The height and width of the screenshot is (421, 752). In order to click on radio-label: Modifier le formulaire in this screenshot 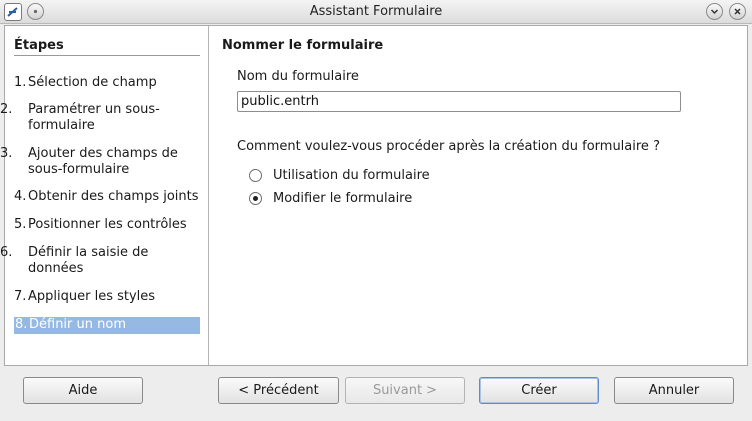, I will do `click(343, 198)`.